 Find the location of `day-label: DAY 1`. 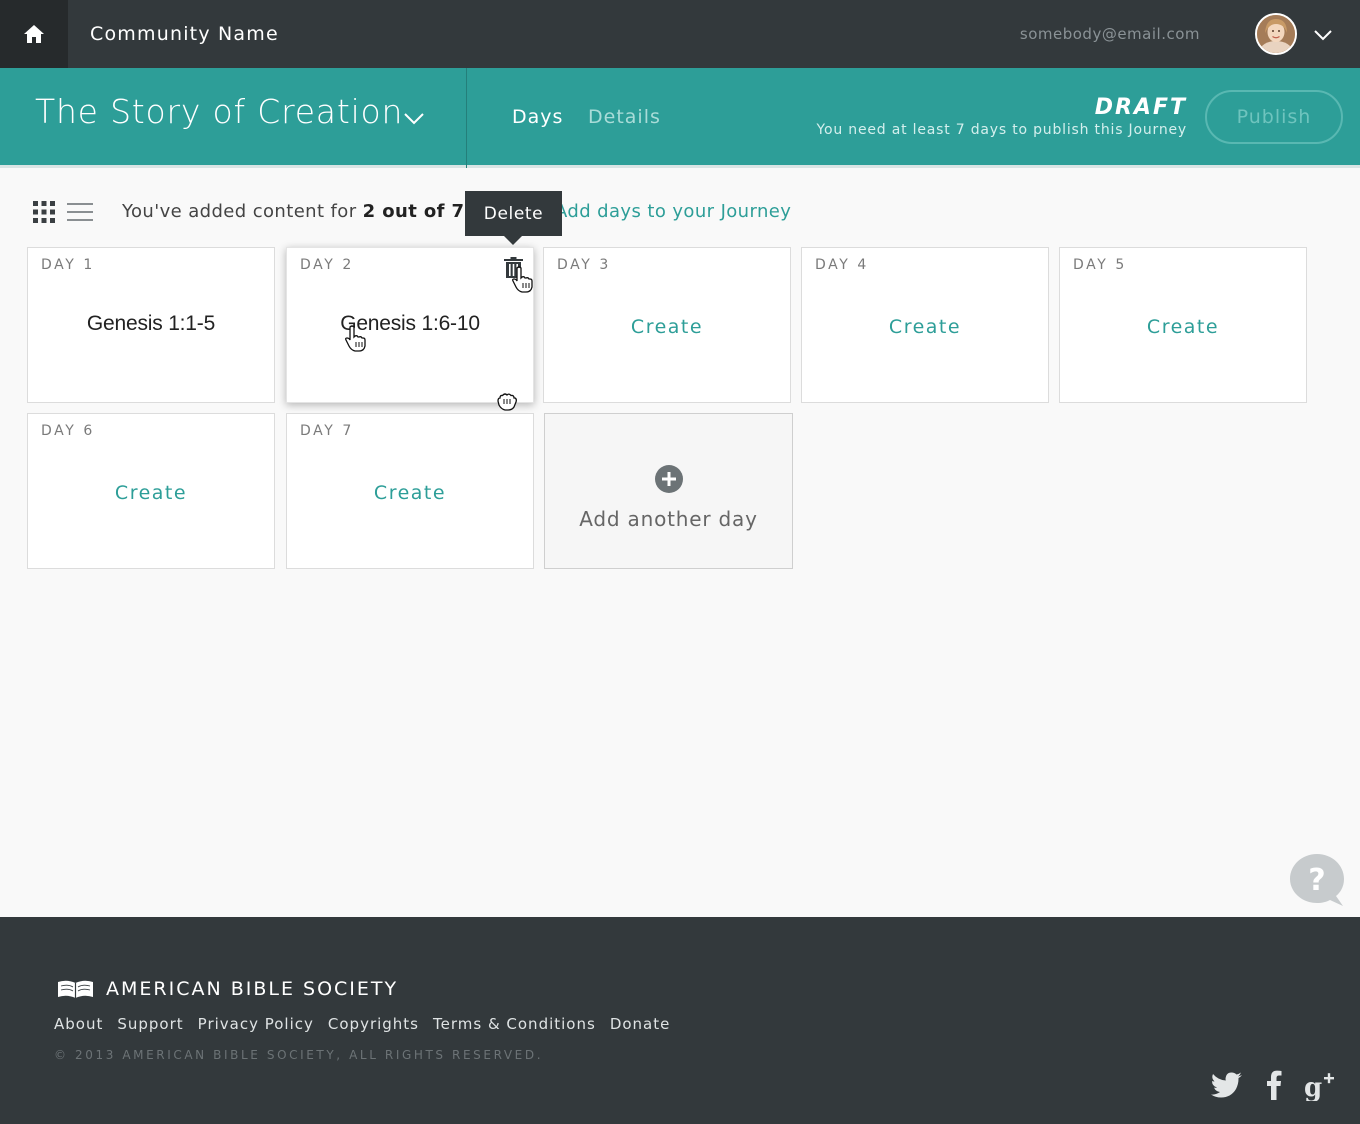

day-label: DAY 1 is located at coordinates (68, 265).